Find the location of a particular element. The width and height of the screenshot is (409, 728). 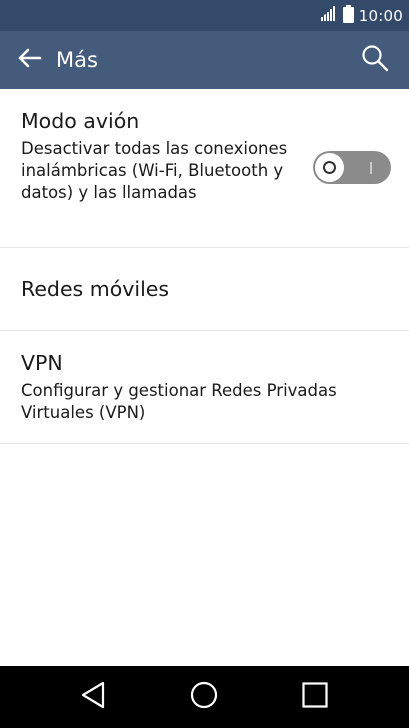

nav-back-icon is located at coordinates (93, 697).